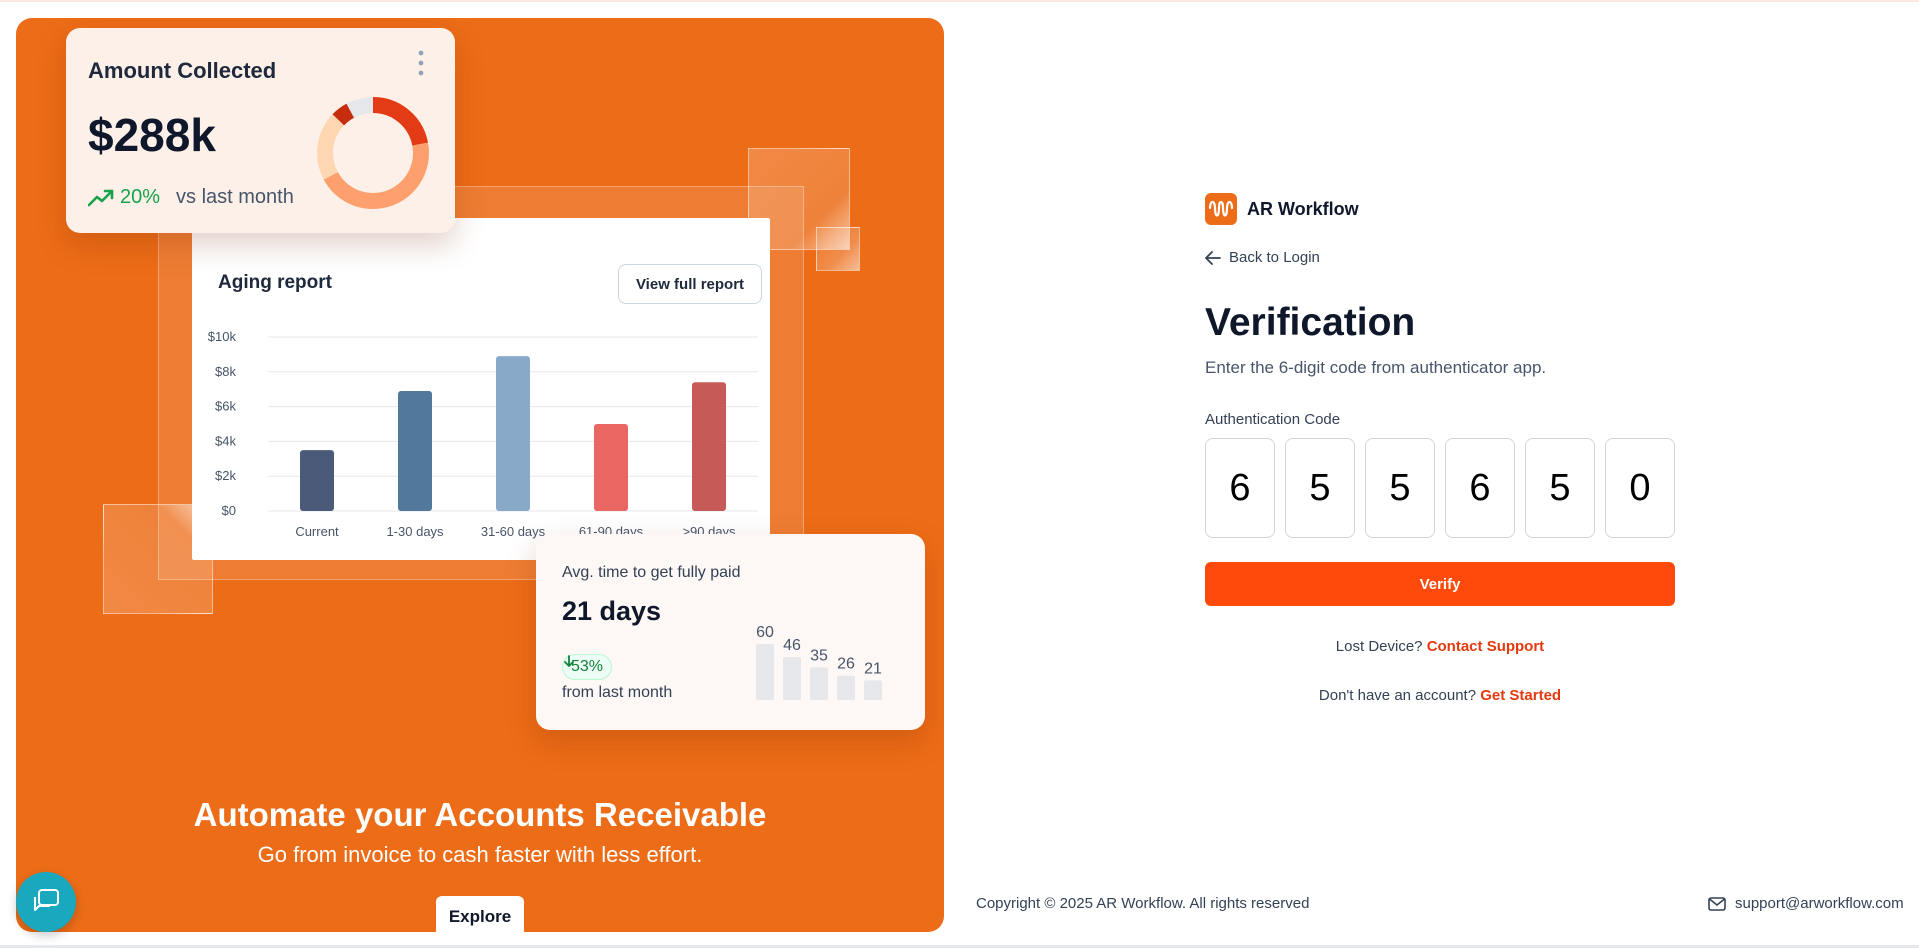  Describe the element at coordinates (225, 406) in the screenshot. I see `y-tick-label: $6k` at that location.